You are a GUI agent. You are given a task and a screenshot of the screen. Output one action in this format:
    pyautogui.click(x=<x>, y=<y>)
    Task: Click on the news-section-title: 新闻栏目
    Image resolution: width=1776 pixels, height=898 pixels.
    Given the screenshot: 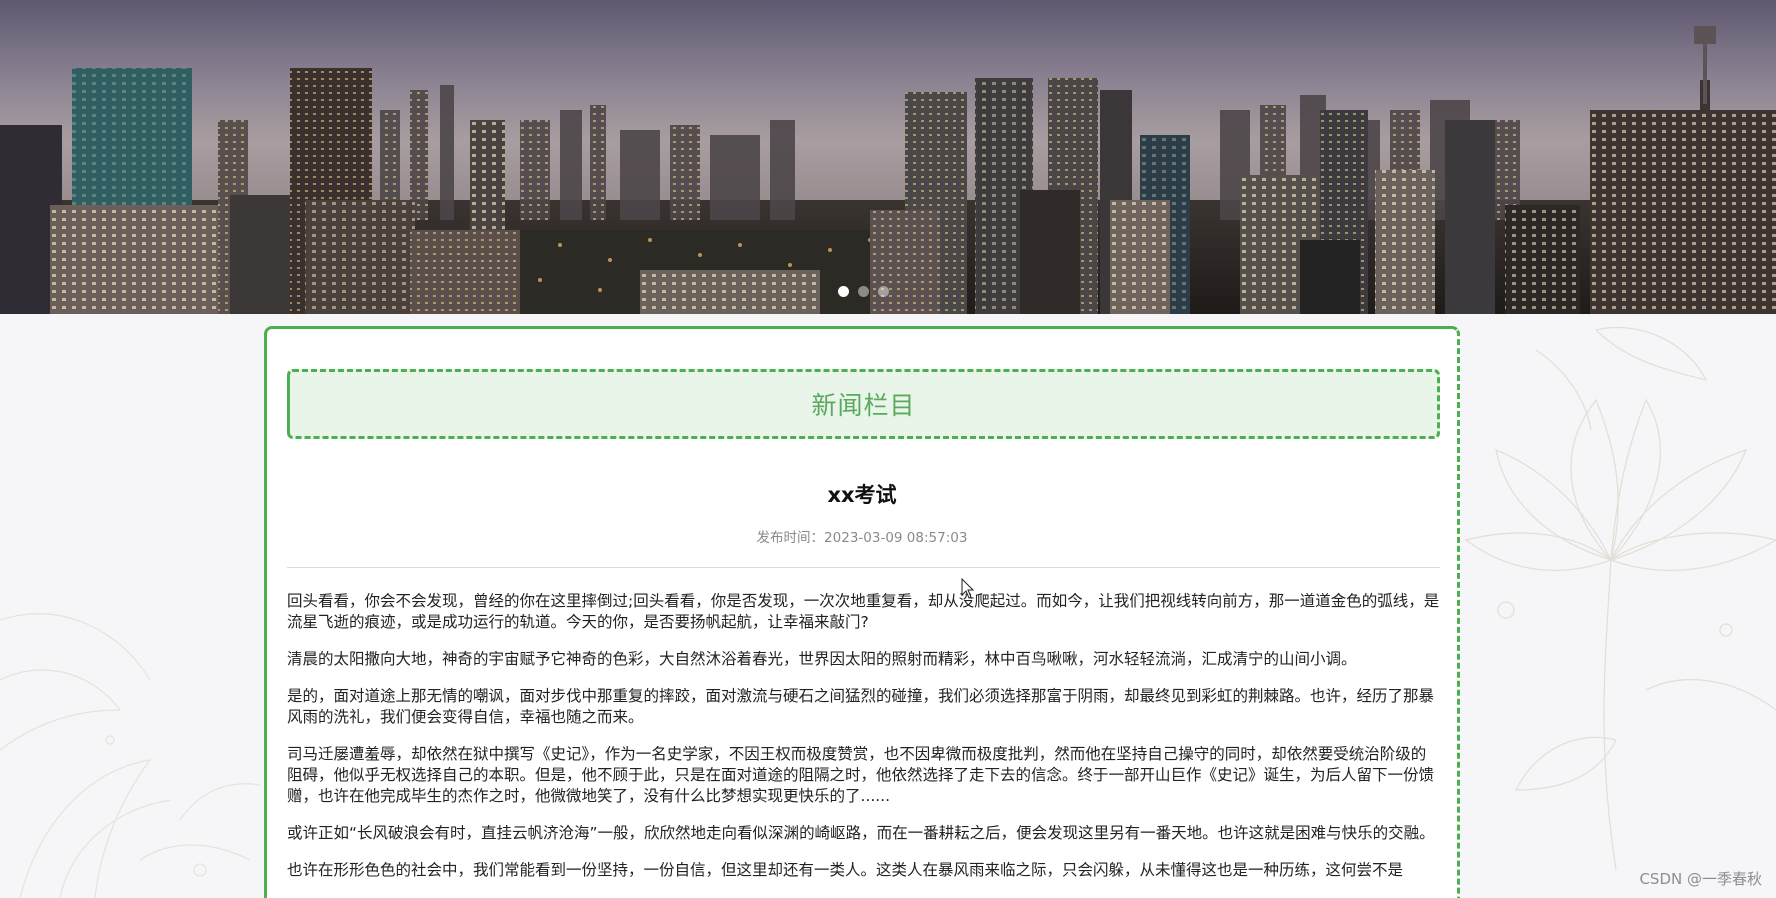 What is the action you would take?
    pyautogui.click(x=863, y=405)
    